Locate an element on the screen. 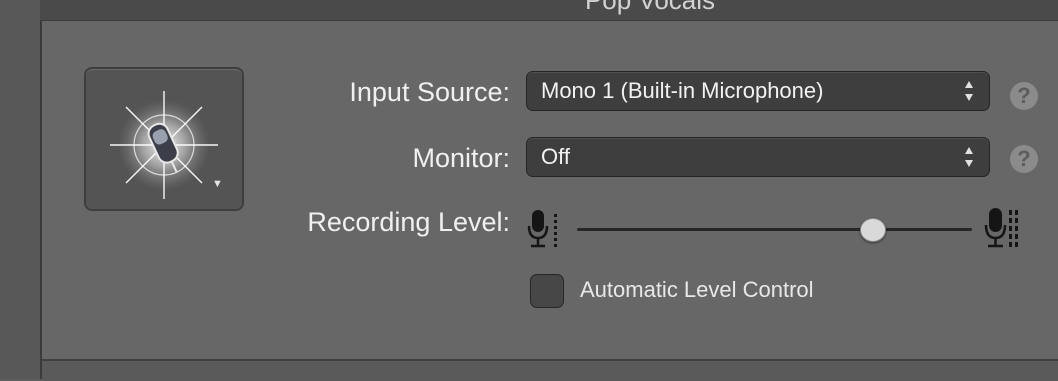 The height and width of the screenshot is (381, 1058). automatic-level-control-label: Automatic Level Control is located at coordinates (697, 289).